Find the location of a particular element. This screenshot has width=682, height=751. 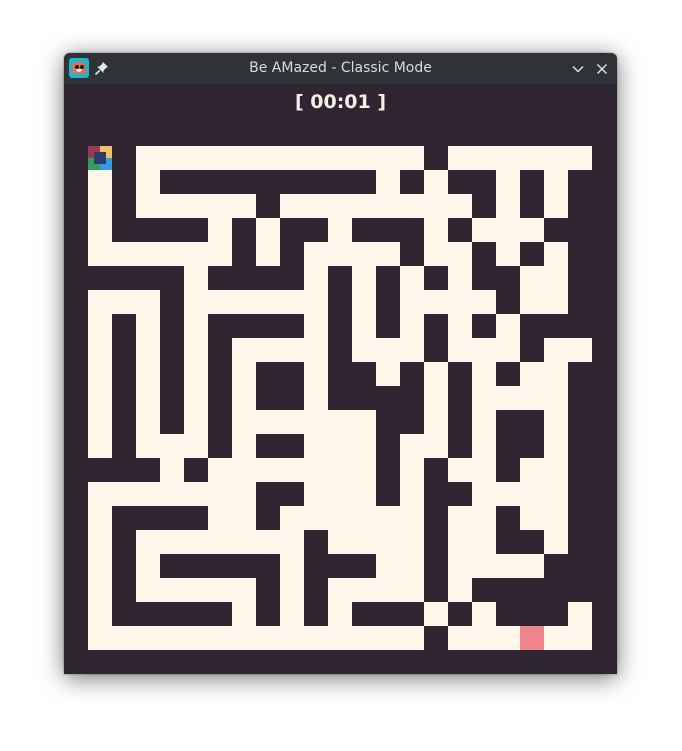

chevron-down-icon is located at coordinates (578, 69).